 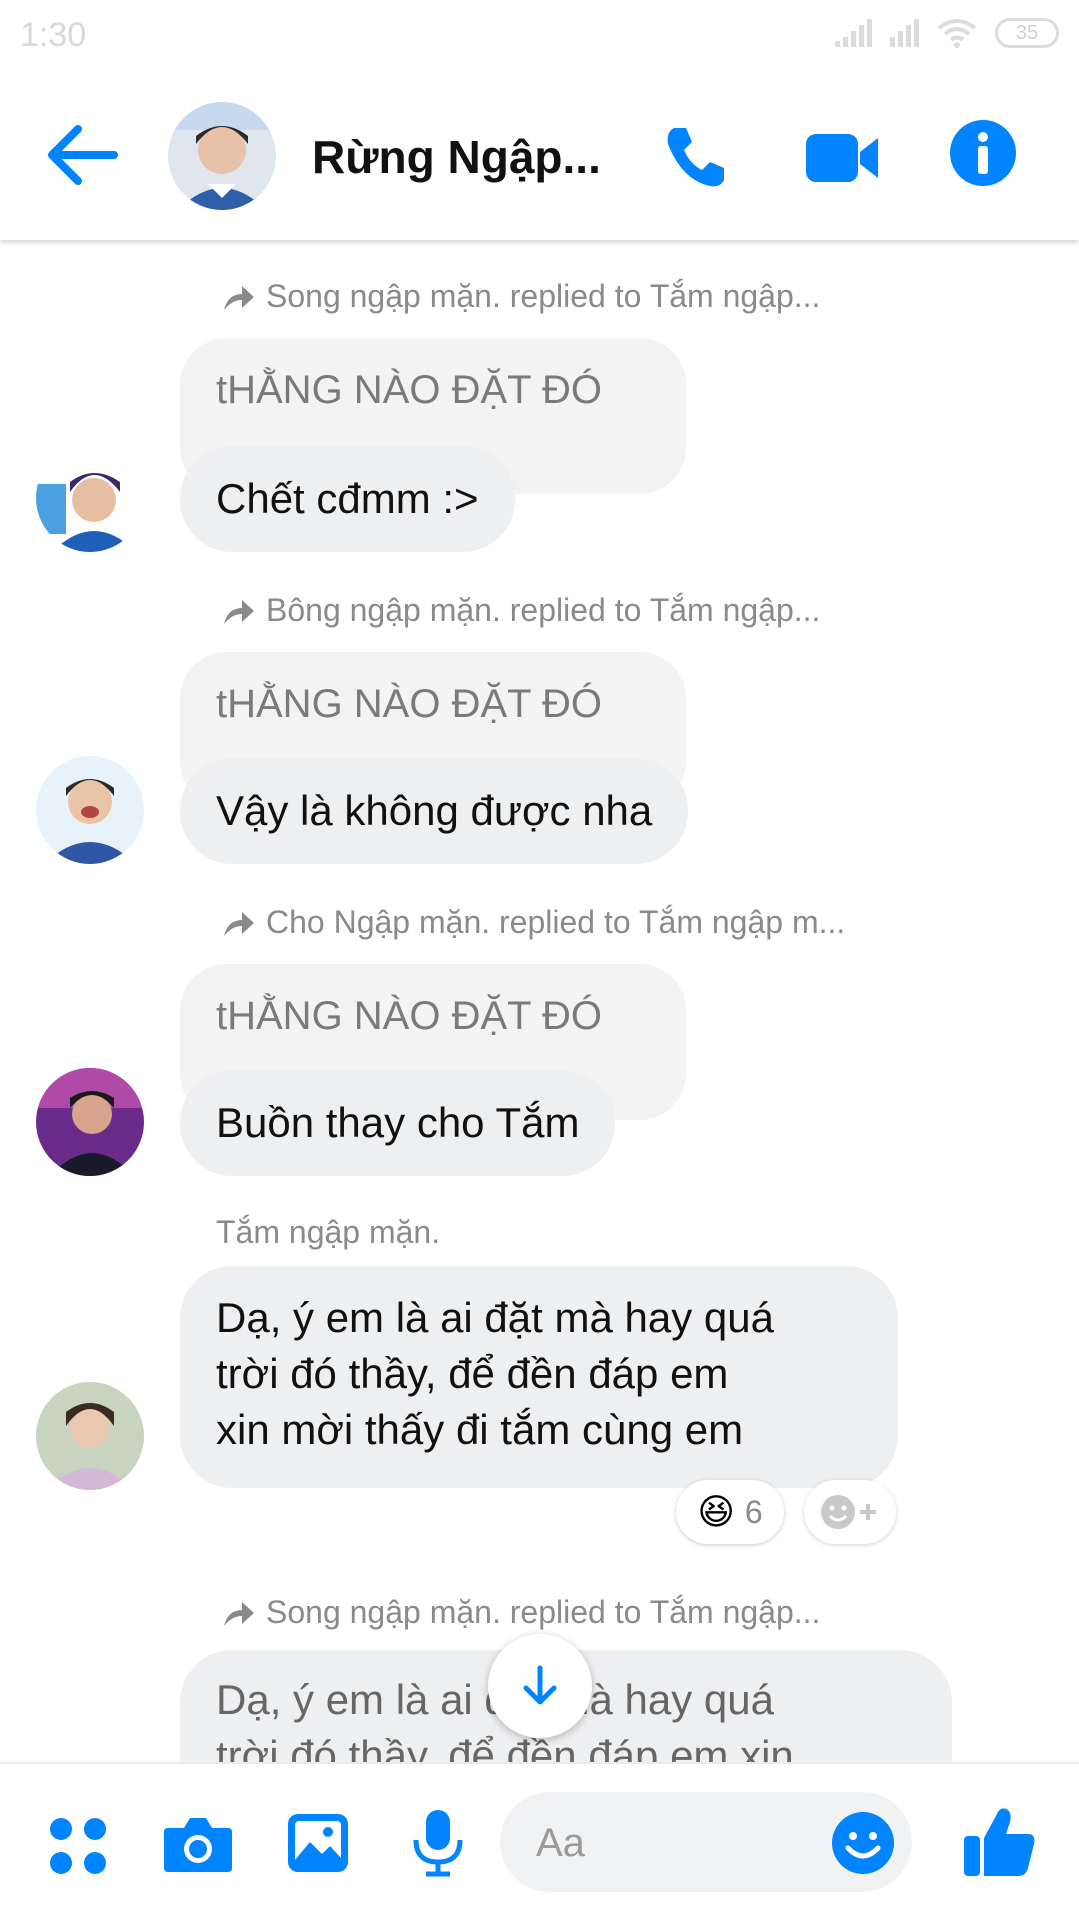 What do you see at coordinates (505, 1748) in the screenshot?
I see `message-line: trời đó thầy, để đền đáp em xin` at bounding box center [505, 1748].